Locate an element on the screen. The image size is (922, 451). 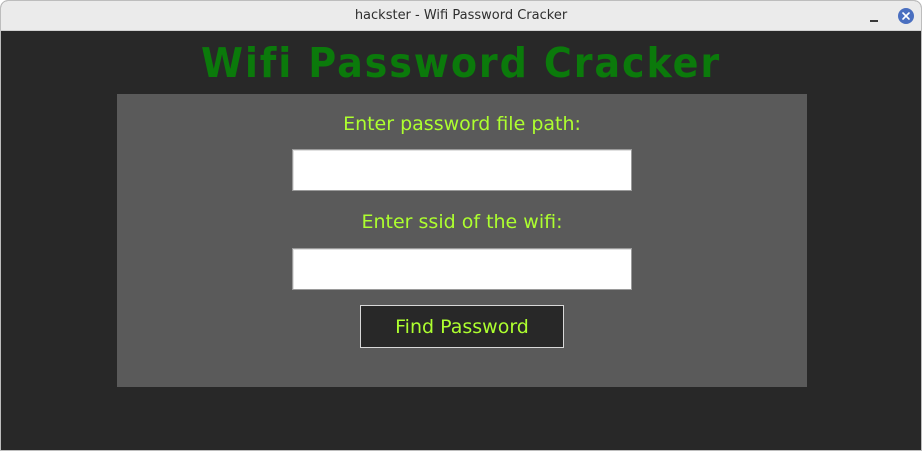
password-file-path-input is located at coordinates (462, 170).